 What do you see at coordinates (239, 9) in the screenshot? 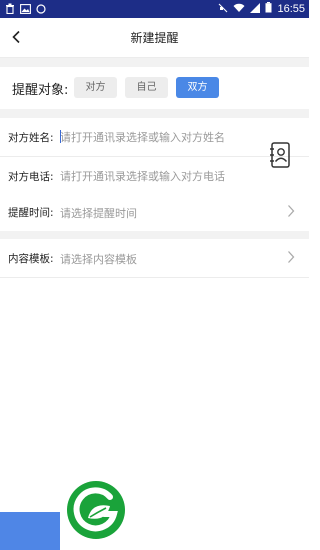
I see `wifi-icon` at bounding box center [239, 9].